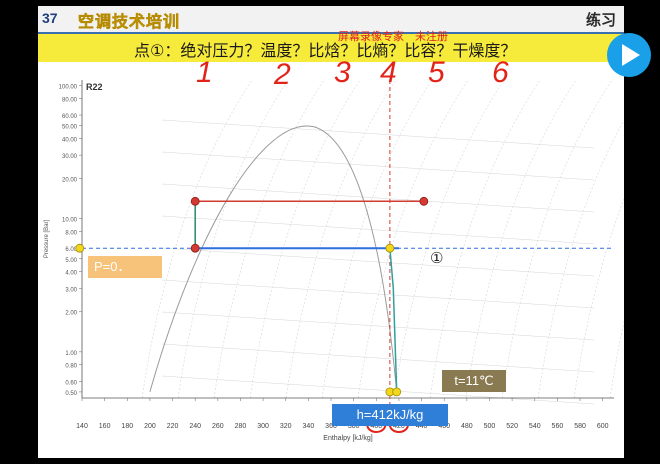 The image size is (660, 464). What do you see at coordinates (70, 157) in the screenshot?
I see `y-tick-label: 30.00` at bounding box center [70, 157].